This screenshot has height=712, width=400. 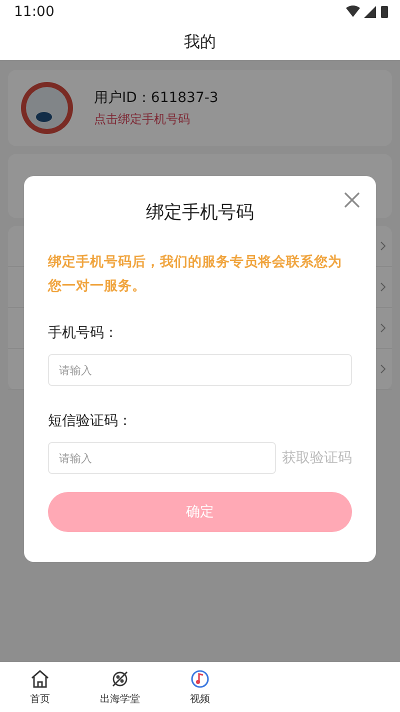 I want to click on nav-tab: 视频, so click(x=200, y=687).